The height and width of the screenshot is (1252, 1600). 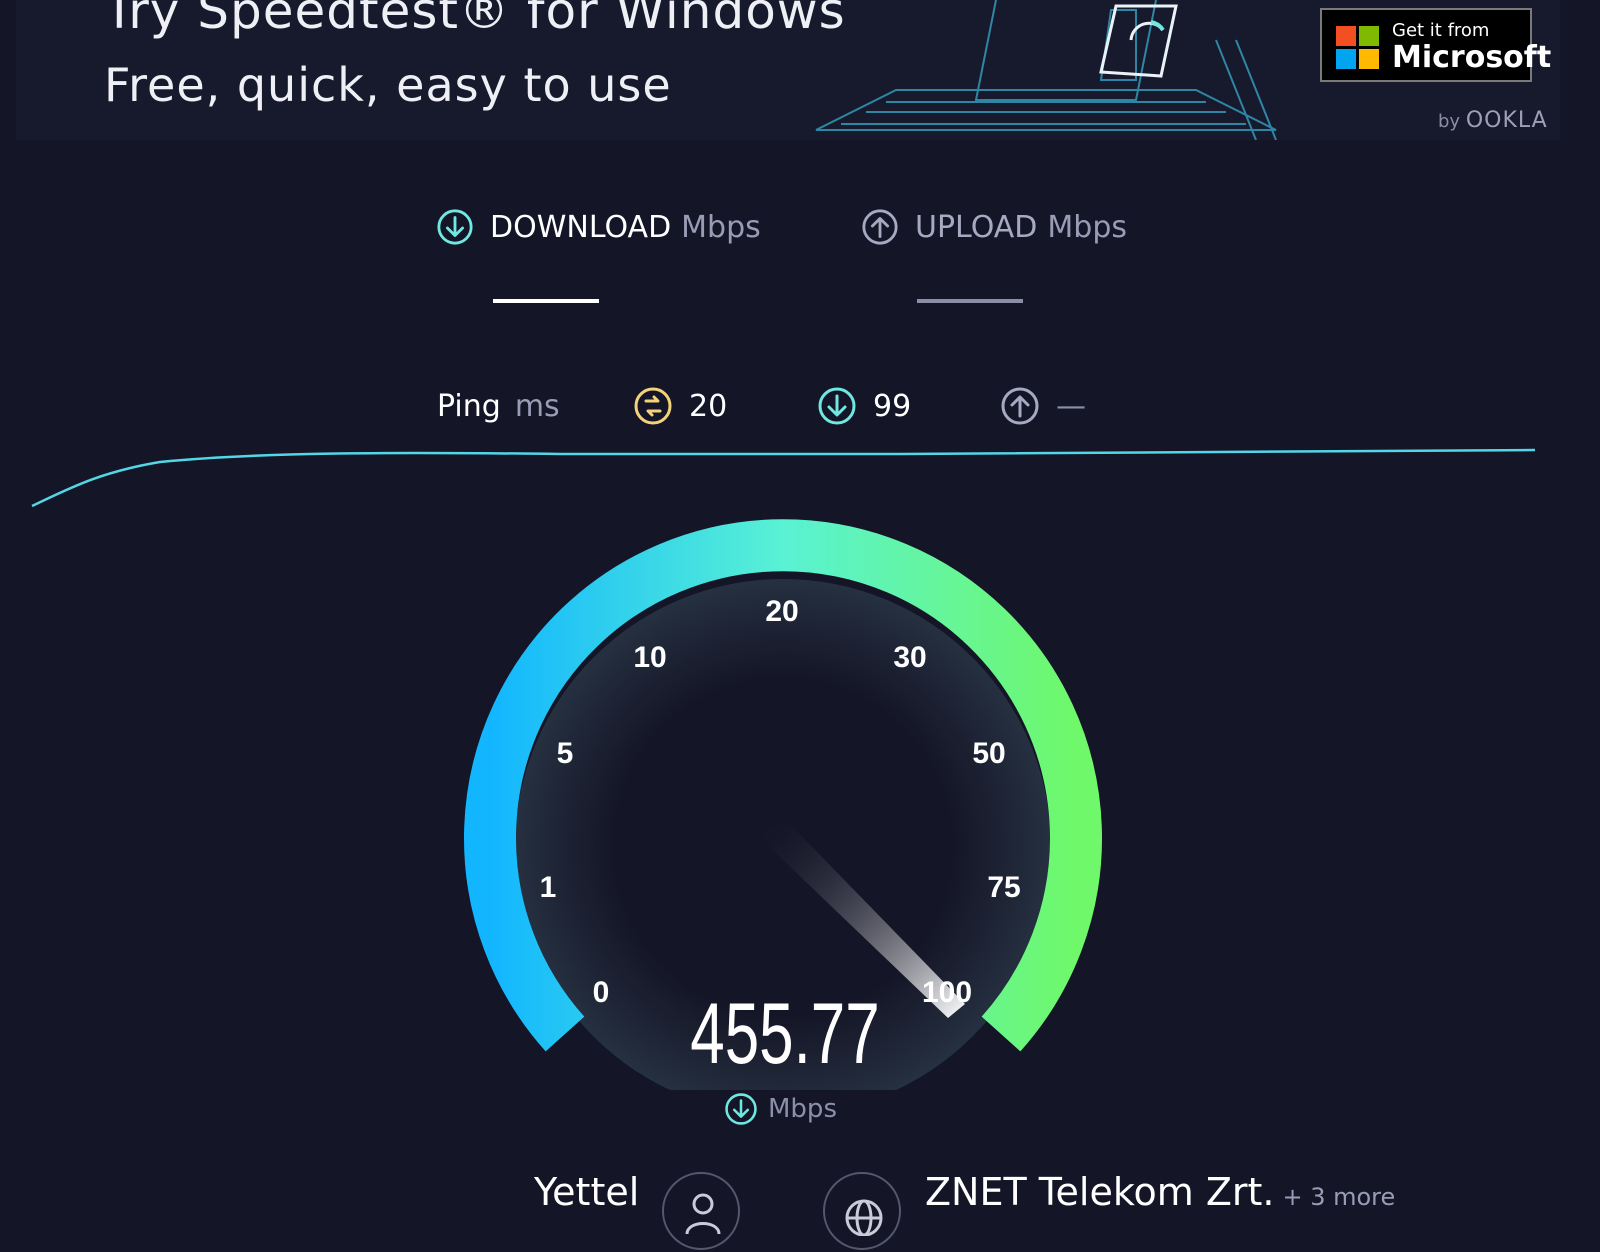 I want to click on gauge-tick: 0, so click(x=601, y=992).